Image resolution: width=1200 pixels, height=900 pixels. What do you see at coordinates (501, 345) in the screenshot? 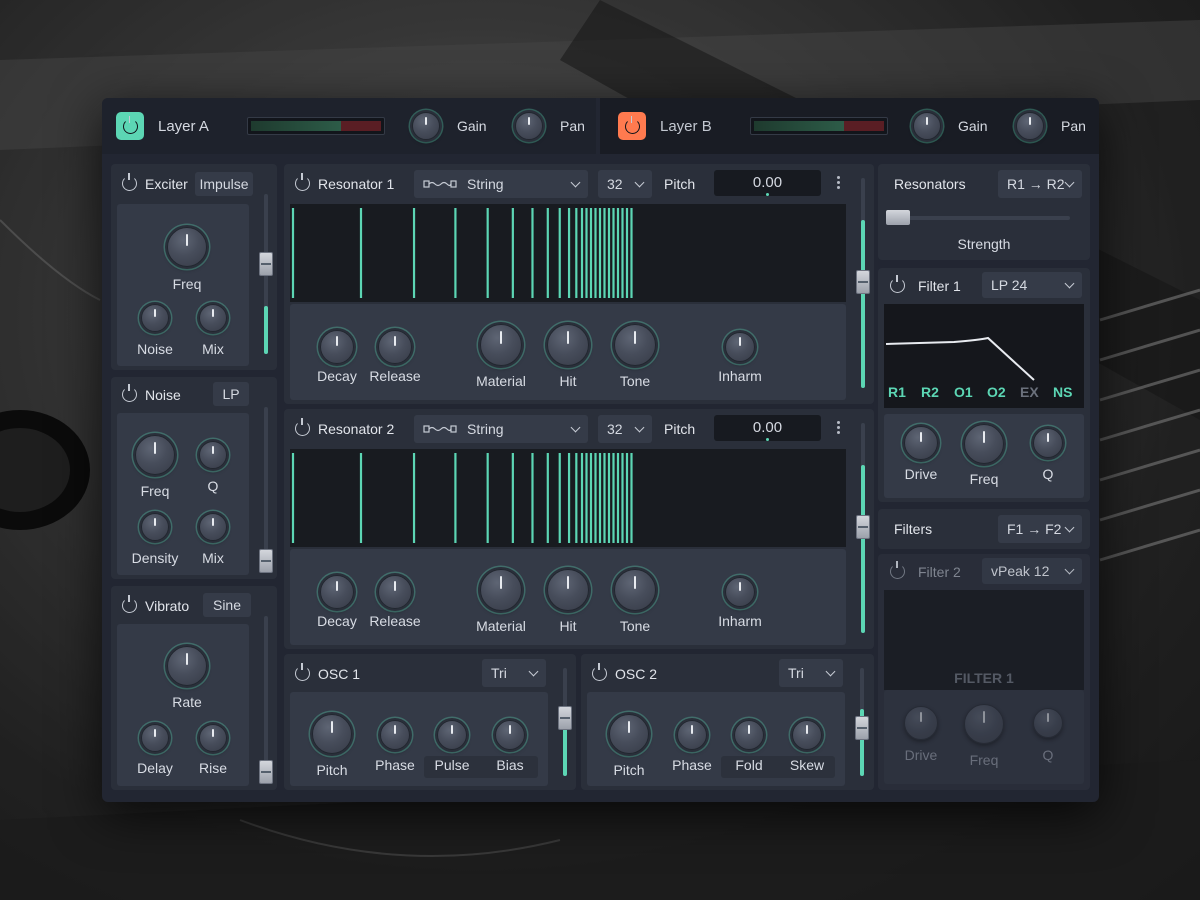
I see `resonator-1-material-knob` at bounding box center [501, 345].